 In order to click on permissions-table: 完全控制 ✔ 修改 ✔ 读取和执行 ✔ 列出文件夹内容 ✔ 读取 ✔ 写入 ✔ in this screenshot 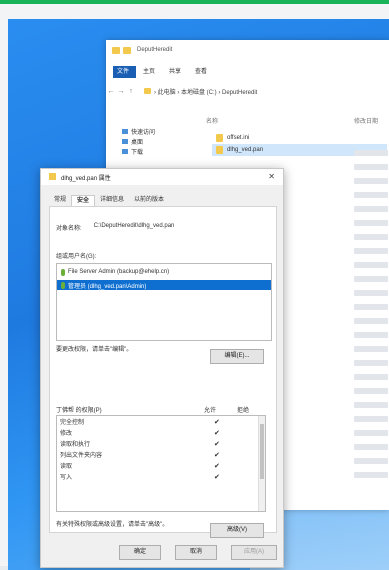, I will do `click(161, 463)`.